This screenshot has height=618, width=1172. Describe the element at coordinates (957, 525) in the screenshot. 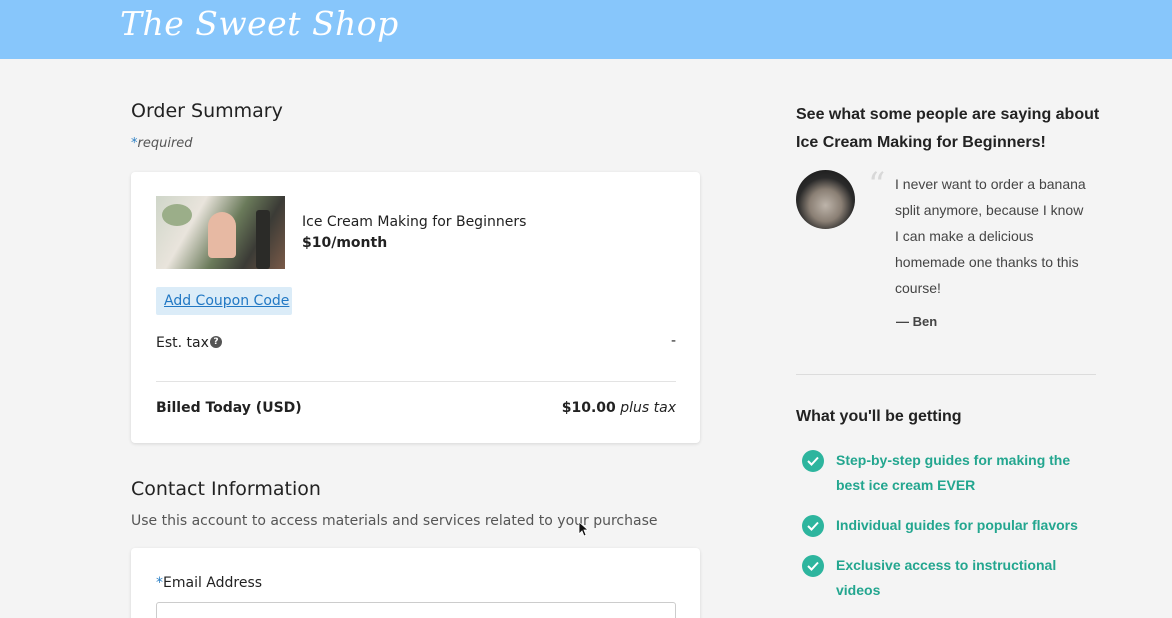

I see `benefit-text: Individual guides for popular flavors` at that location.